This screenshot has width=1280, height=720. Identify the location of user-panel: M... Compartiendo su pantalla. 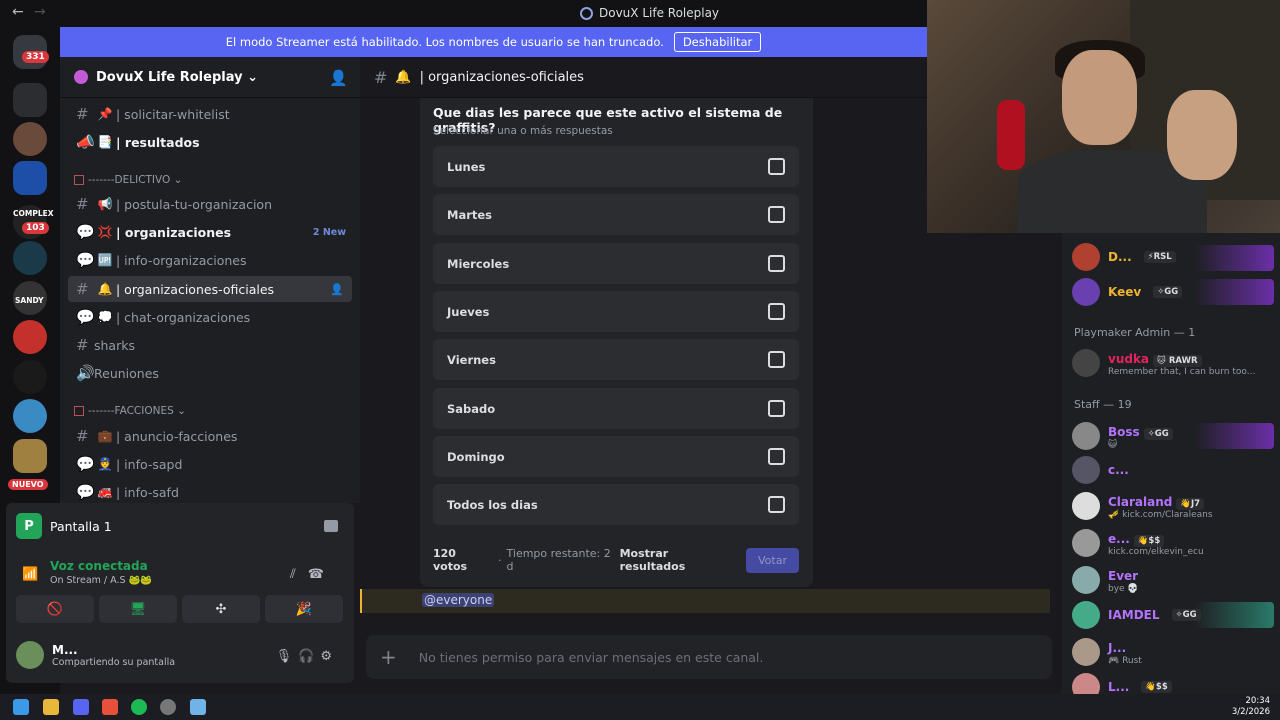
(95, 655).